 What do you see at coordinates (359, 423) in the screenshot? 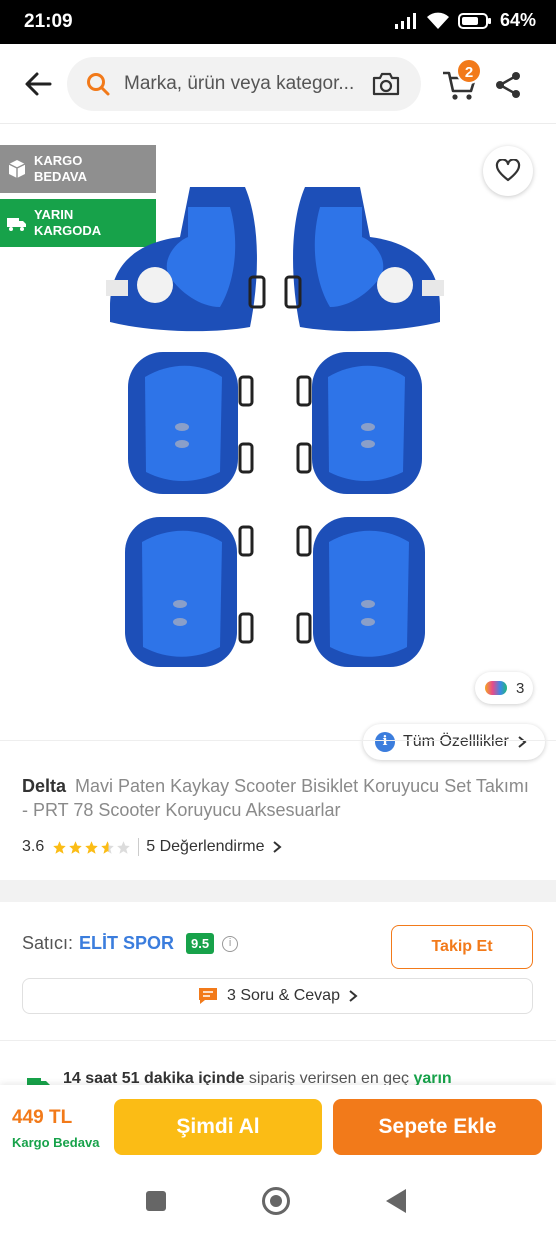
I see `elbow-pad-right` at bounding box center [359, 423].